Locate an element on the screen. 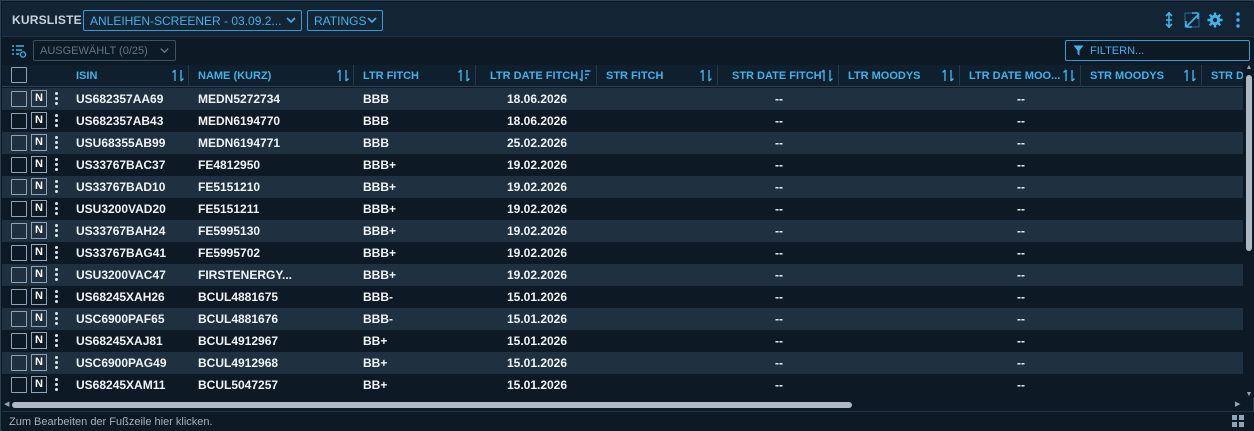 Image resolution: width=1254 pixels, height=431 pixels. name-cell: BCUL5047257 is located at coordinates (238, 385).